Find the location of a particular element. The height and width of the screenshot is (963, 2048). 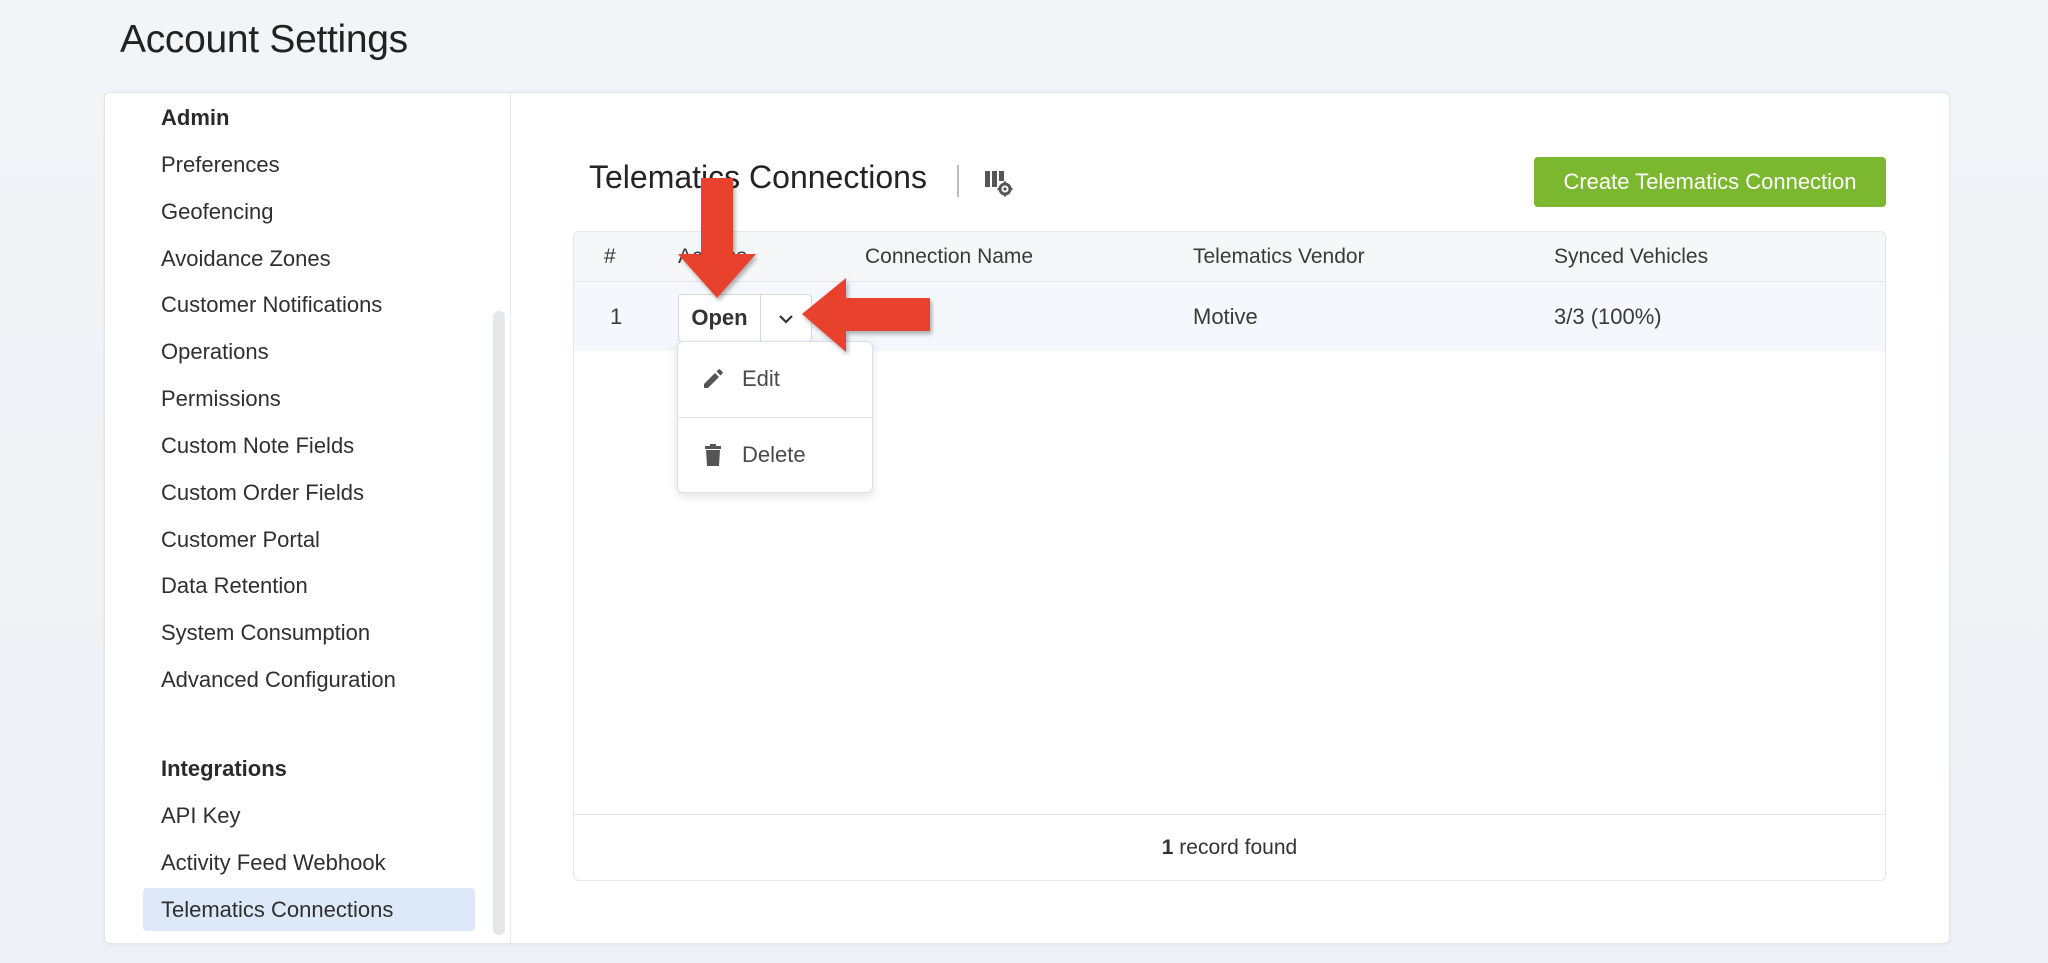

dropdown-item-delete: Delete is located at coordinates (775, 455).